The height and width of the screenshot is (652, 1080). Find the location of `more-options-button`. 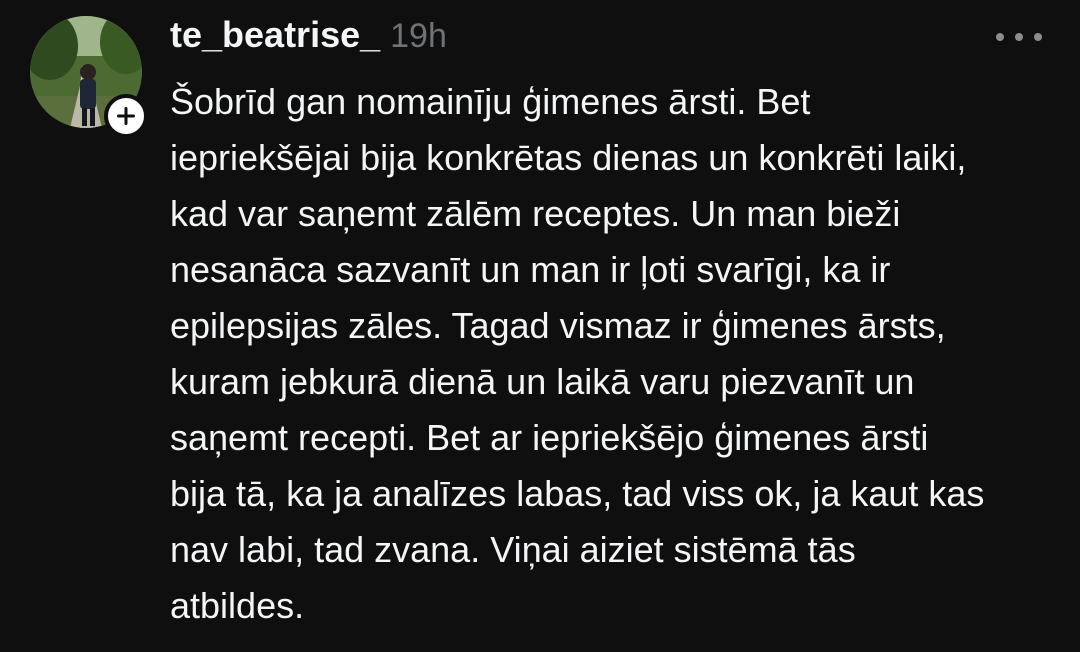

more-options-button is located at coordinates (1019, 37).